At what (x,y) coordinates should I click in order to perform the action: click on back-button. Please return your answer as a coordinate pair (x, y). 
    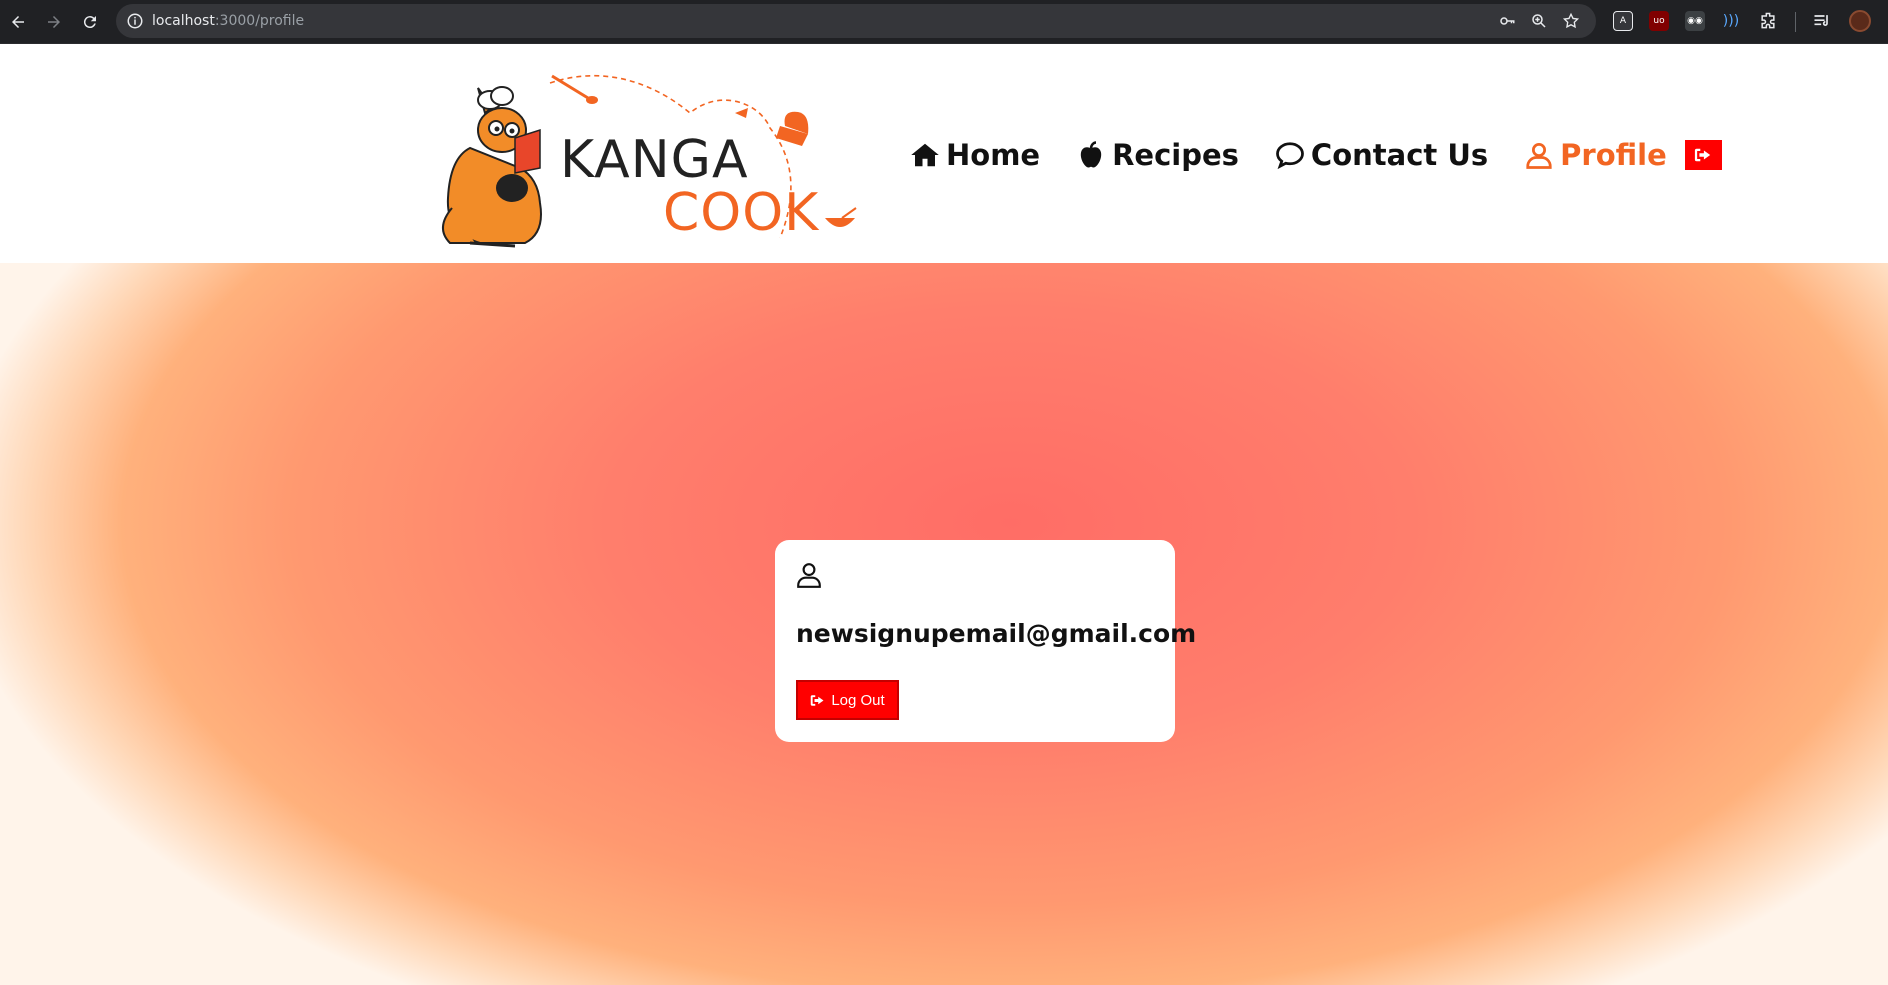
    Looking at the image, I should click on (18, 22).